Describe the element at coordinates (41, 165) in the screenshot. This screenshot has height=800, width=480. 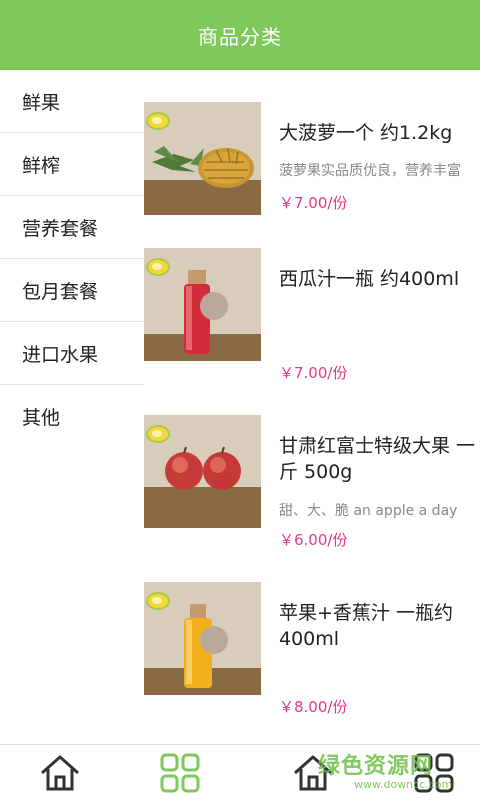
I see `sidebar-item-label: 鲜榨` at that location.